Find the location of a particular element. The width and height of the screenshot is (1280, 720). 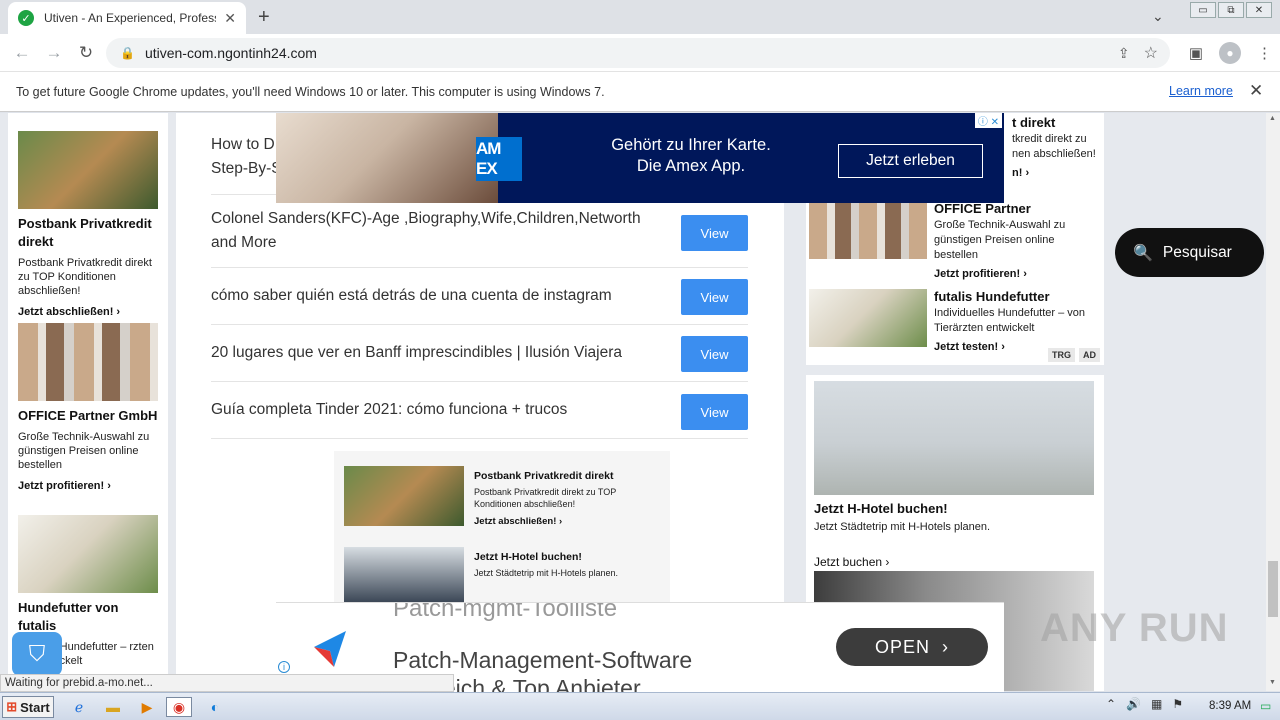

trg-label: TRG is located at coordinates (1061, 355).